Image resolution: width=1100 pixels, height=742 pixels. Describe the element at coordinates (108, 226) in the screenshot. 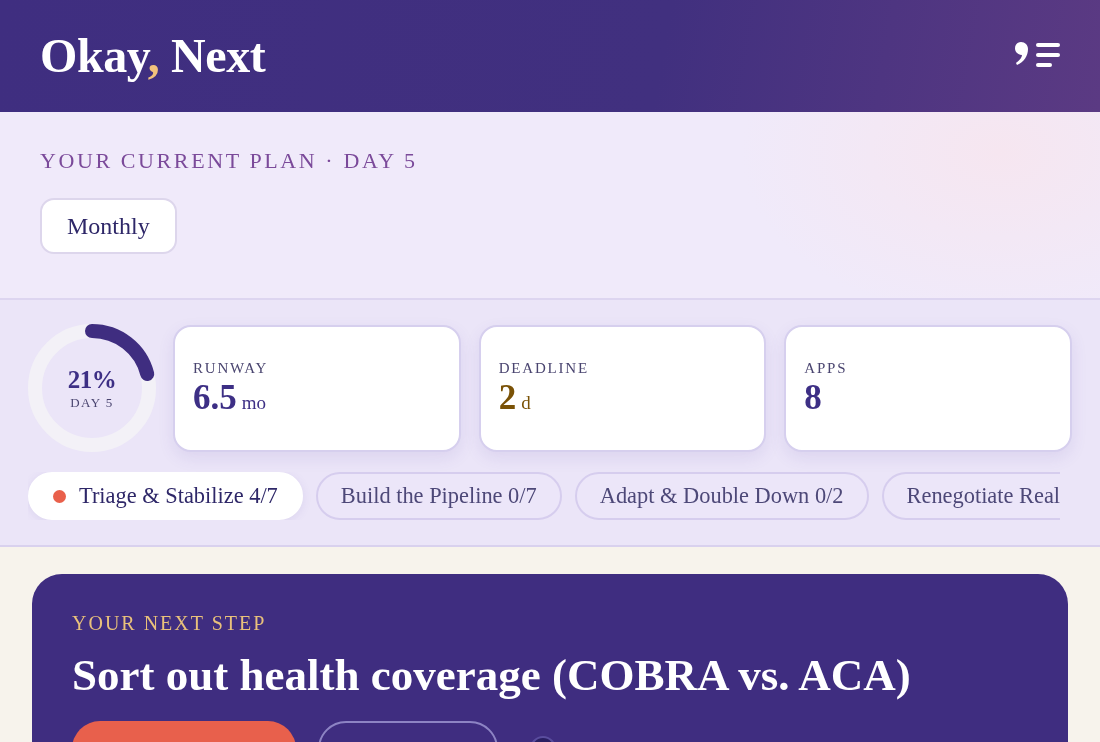

I see `period-button: Monthly` at that location.